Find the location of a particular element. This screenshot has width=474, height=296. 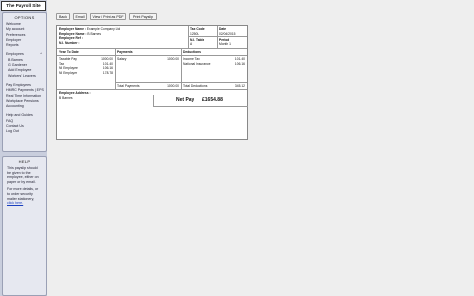

ytd-label: Tax is located at coordinates (62, 63).